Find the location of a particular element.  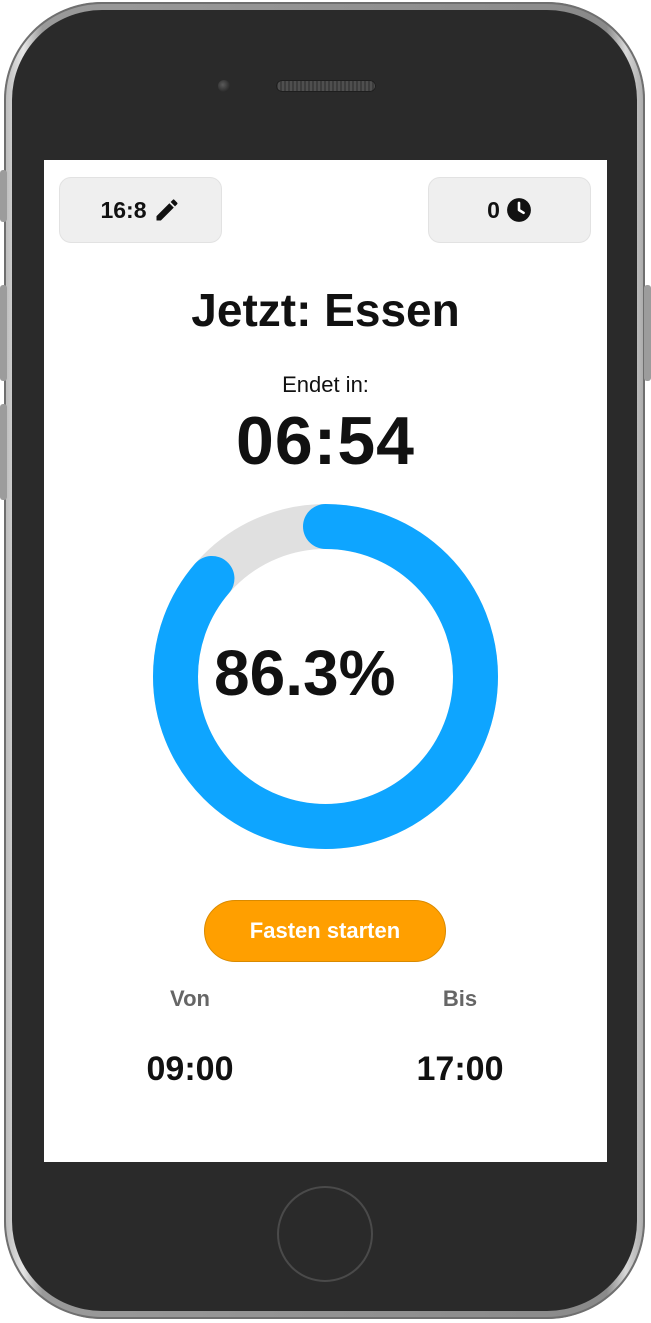

power-button is located at coordinates (647, 333).